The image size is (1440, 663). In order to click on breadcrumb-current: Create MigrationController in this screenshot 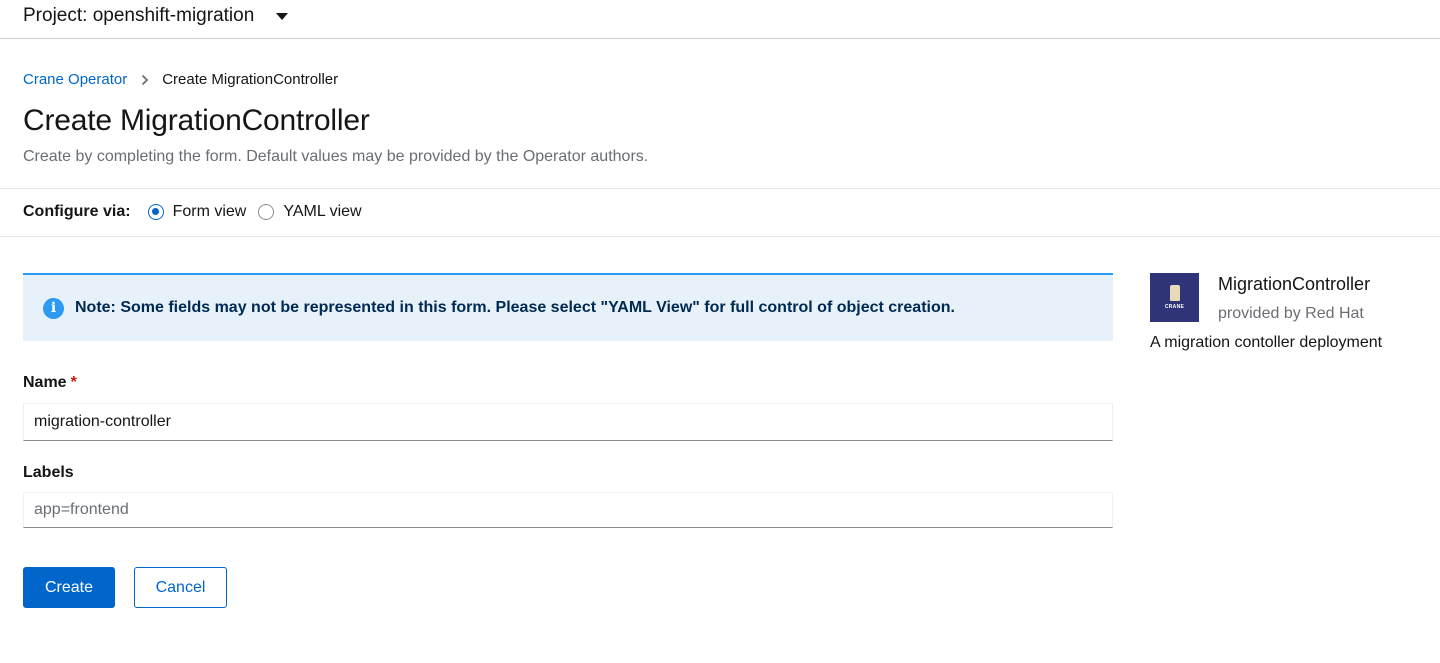, I will do `click(250, 79)`.